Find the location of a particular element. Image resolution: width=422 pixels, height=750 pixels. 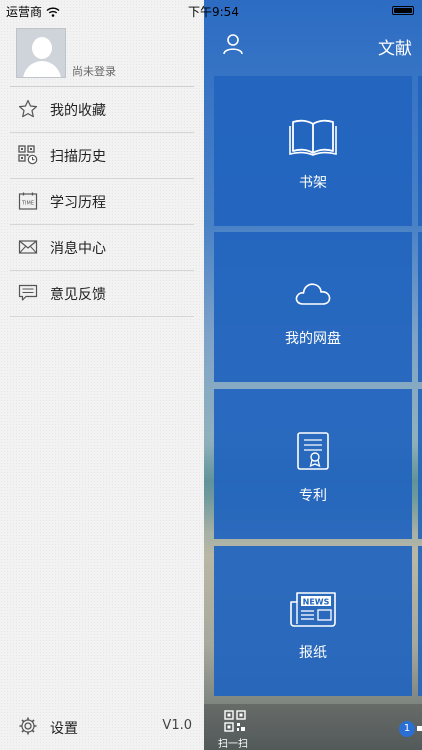

menu-item-favorites: 我的收藏 is located at coordinates (102, 110).